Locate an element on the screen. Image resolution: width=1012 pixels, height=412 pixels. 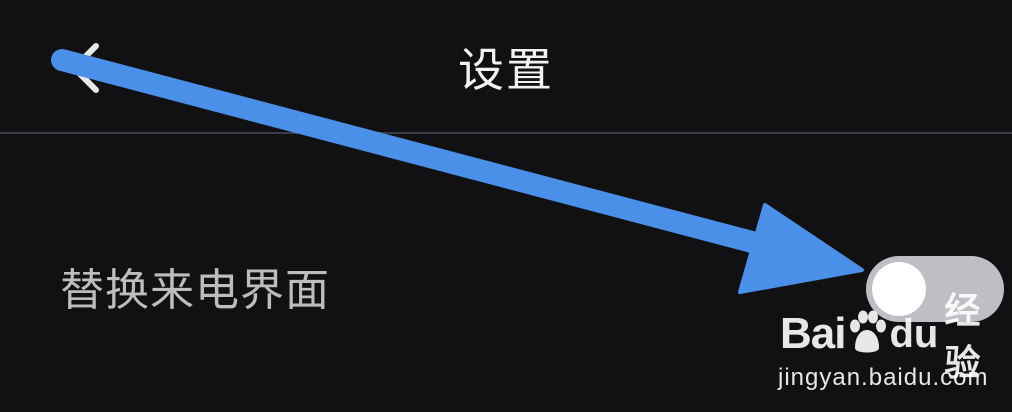
baidu-jingyan-watermark: Bai du 经验 jingyan.baidu.com is located at coordinates (888, 345).